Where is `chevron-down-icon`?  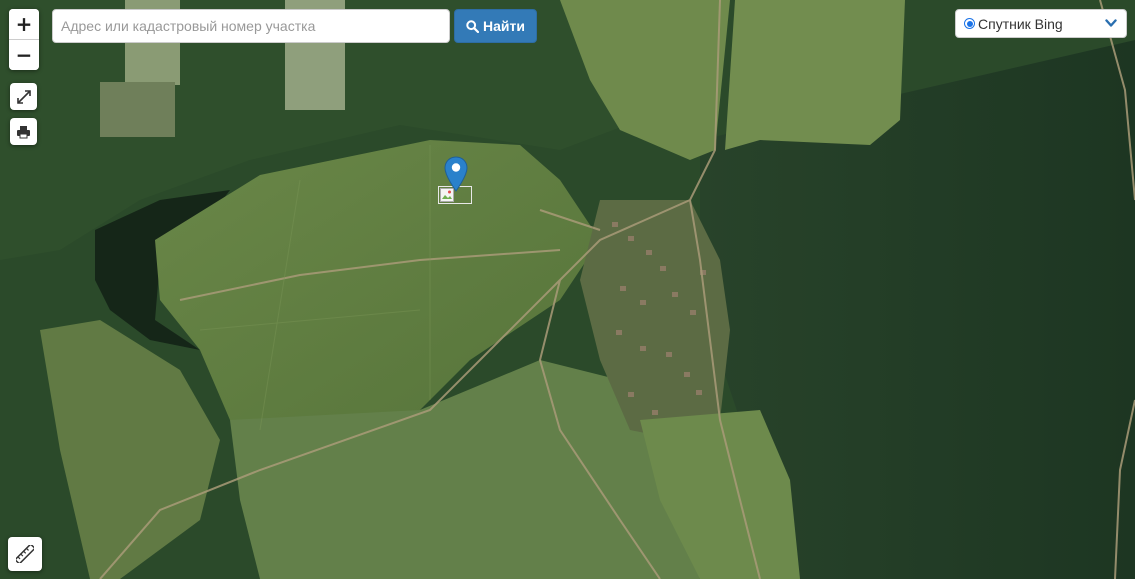 chevron-down-icon is located at coordinates (1111, 23).